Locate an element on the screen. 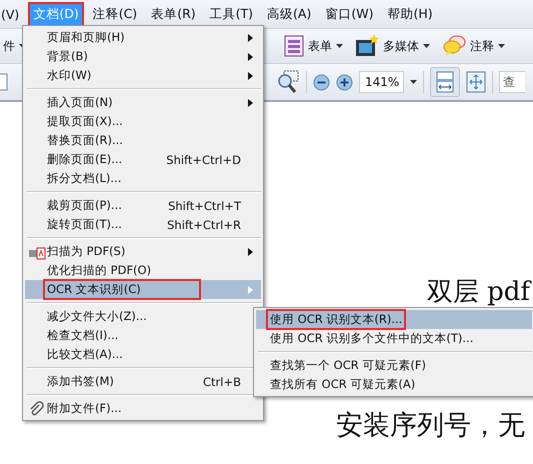 The width and height of the screenshot is (533, 464). zoom-field: 141% is located at coordinates (381, 82).